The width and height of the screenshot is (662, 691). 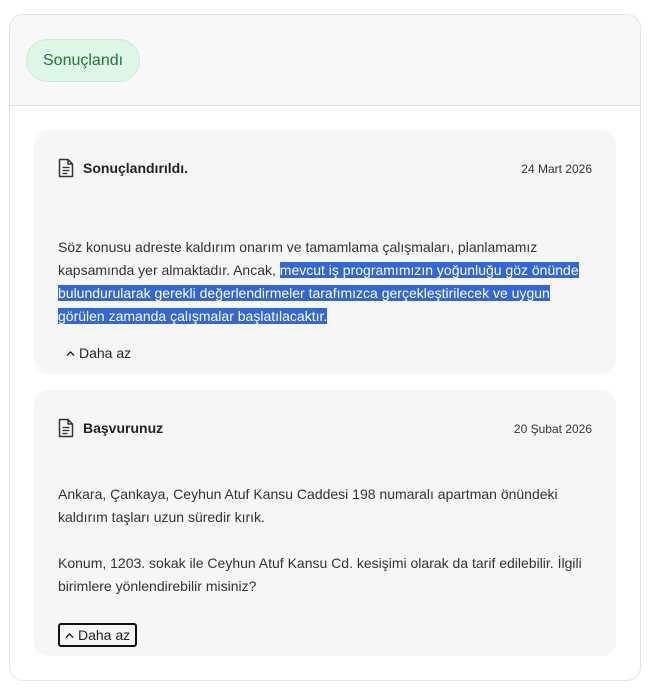 I want to click on status-badge: Sonuçlandı, so click(x=83, y=60).